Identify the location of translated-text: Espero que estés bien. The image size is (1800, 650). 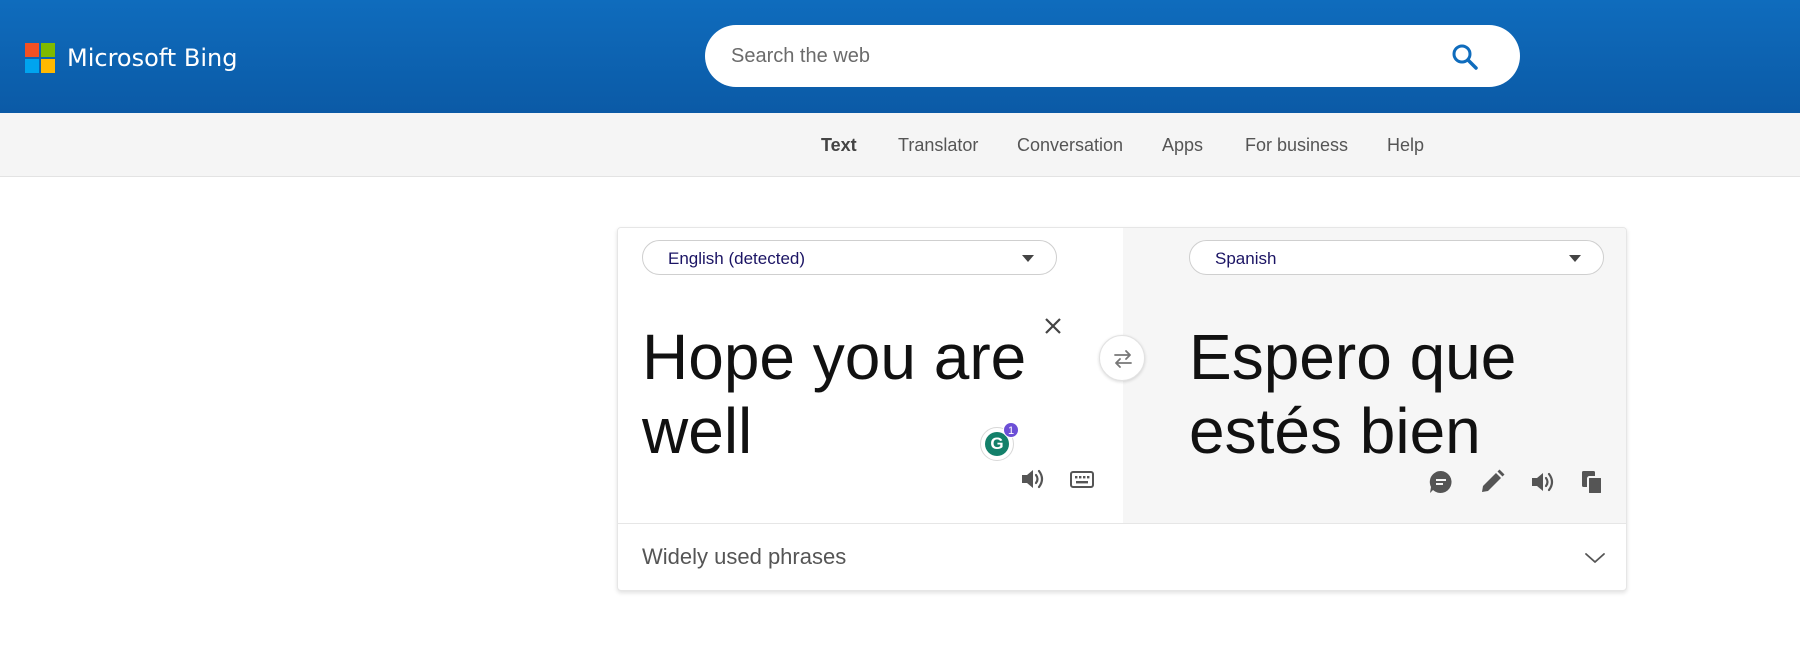
(1352, 394).